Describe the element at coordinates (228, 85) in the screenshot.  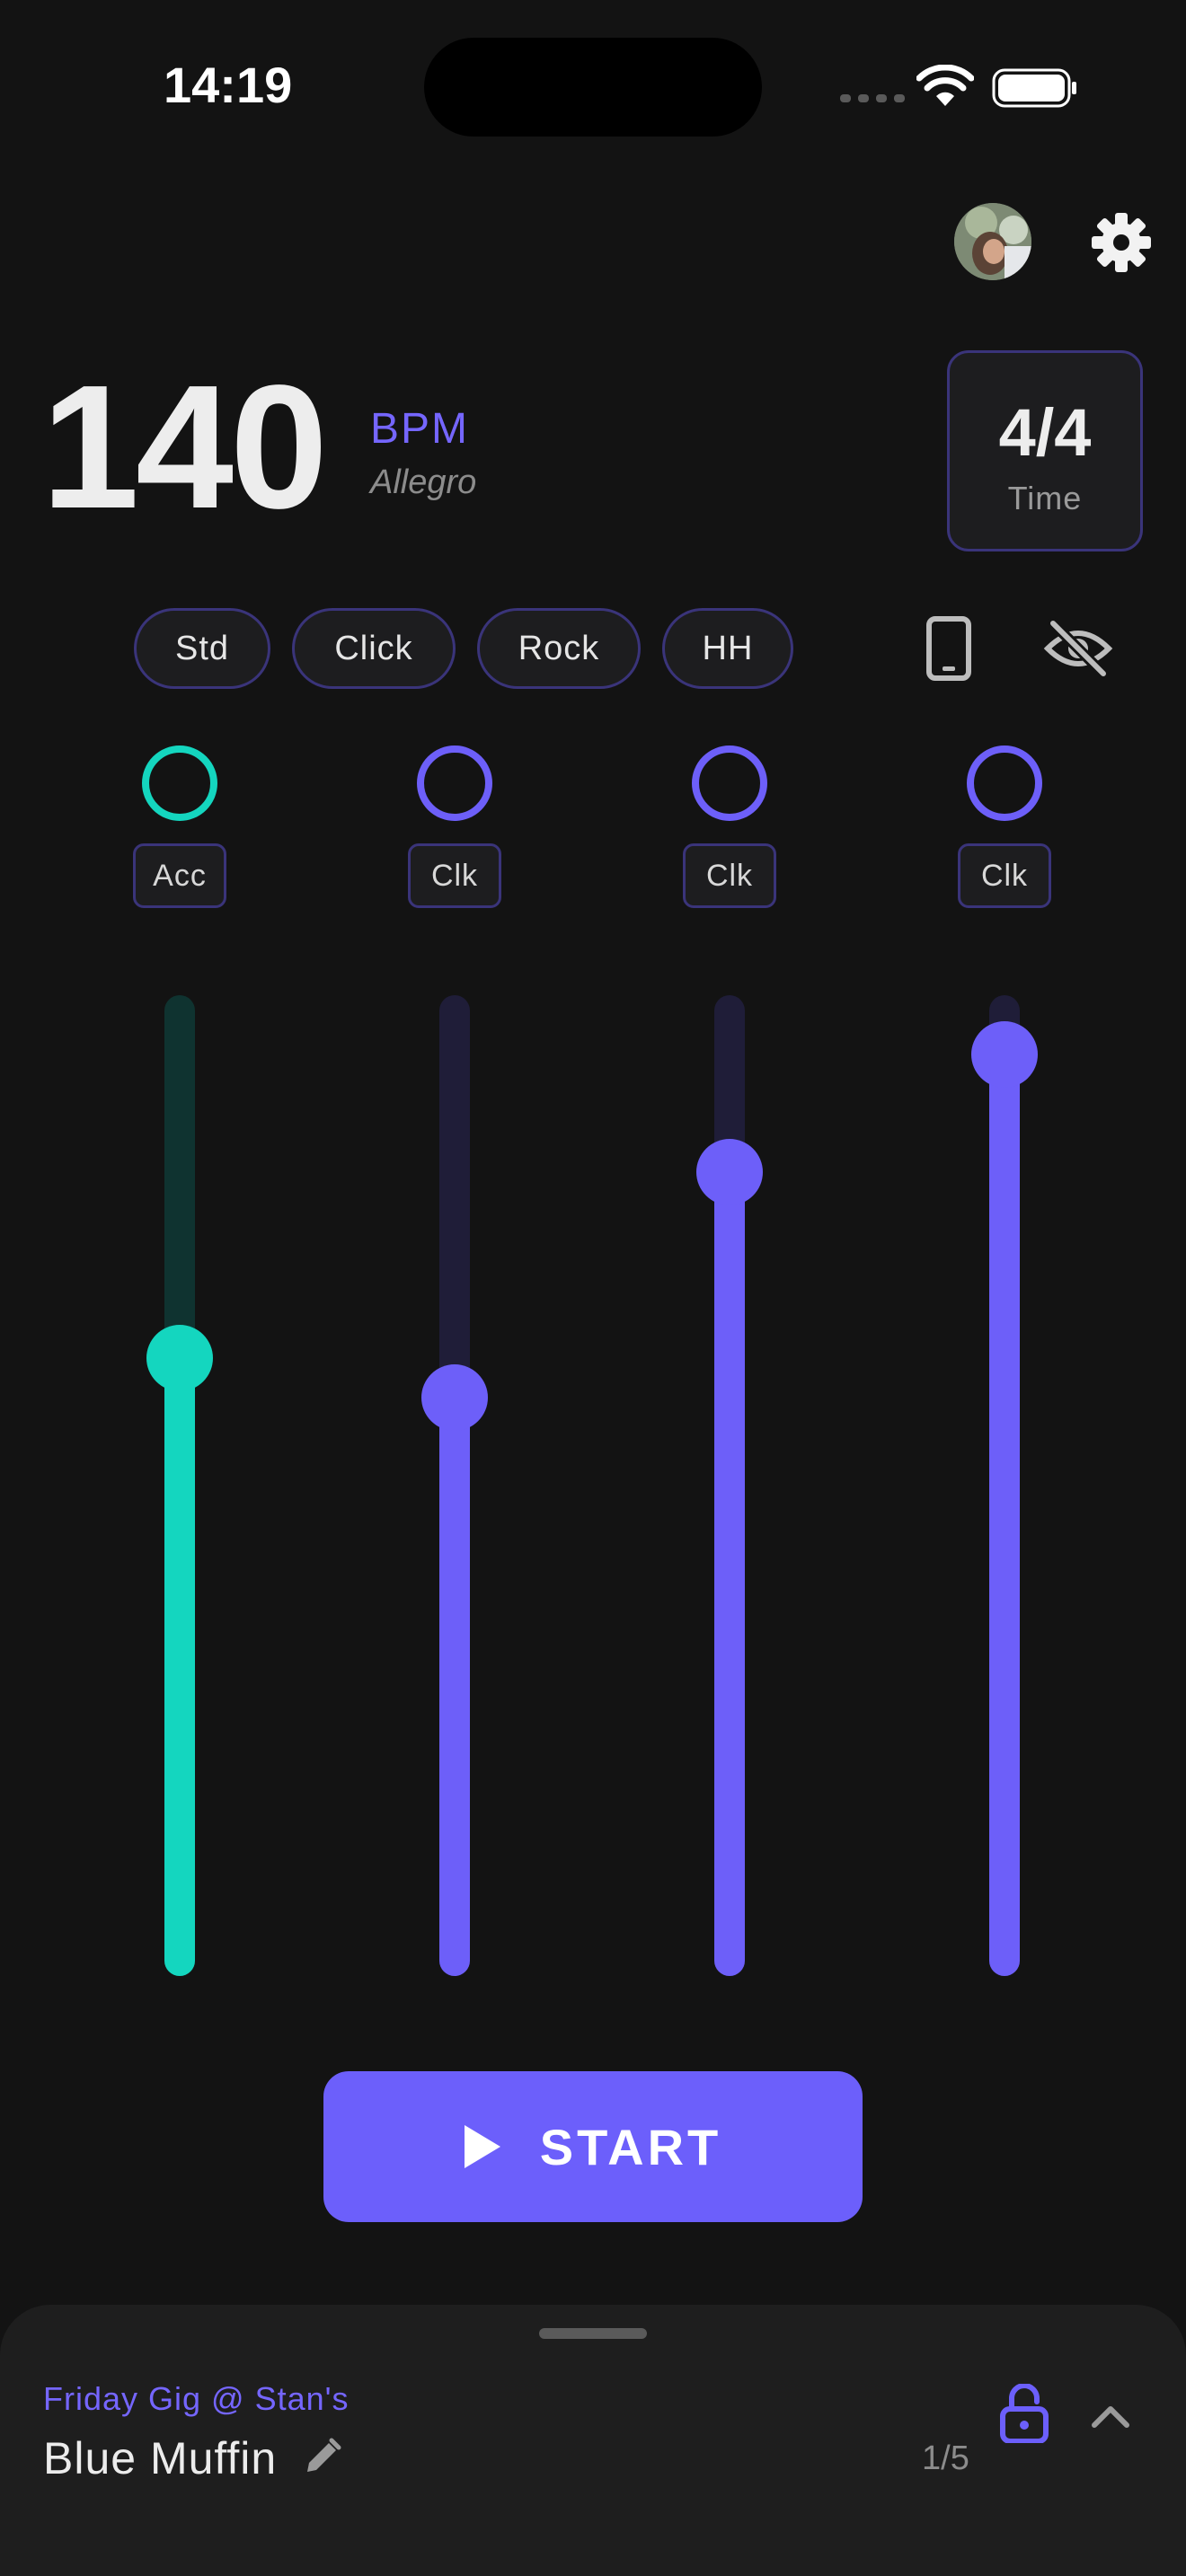
I see `status-time: 14:19` at that location.